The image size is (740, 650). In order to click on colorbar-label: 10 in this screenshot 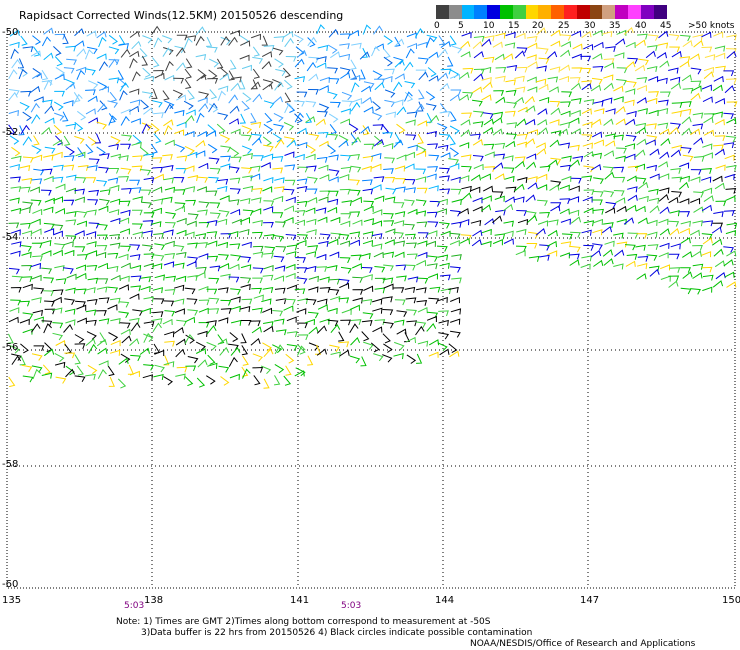, I will do `click(489, 26)`.